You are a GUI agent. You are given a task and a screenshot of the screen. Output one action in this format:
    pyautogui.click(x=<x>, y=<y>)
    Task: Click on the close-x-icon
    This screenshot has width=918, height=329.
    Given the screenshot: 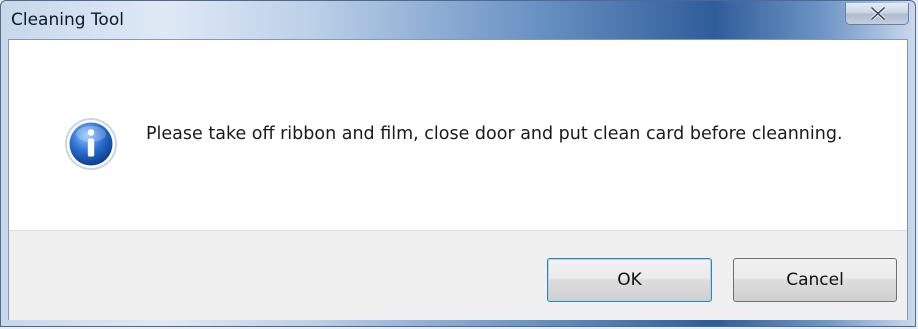 What is the action you would take?
    pyautogui.click(x=878, y=13)
    